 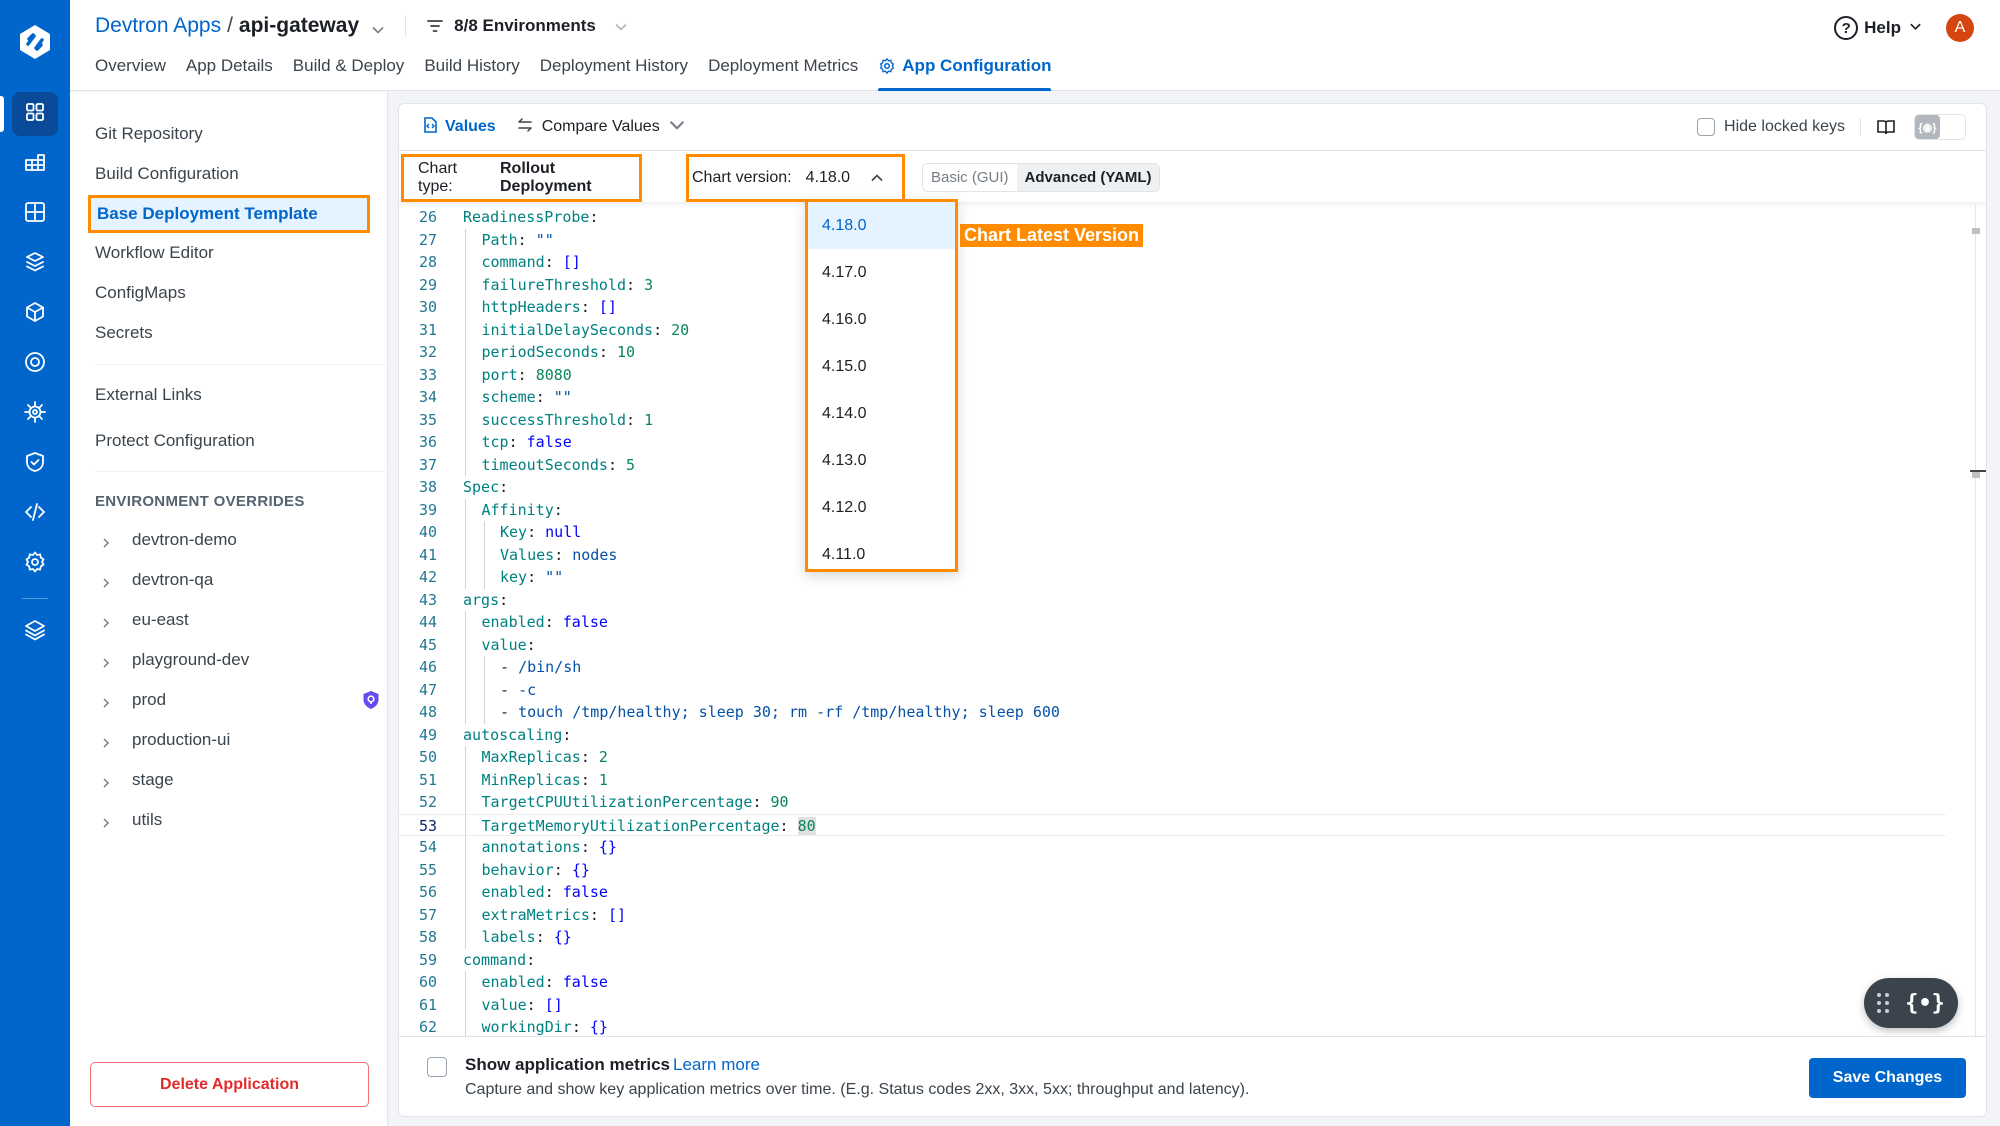 I want to click on code-line: 30 httpHeaders: [], so click(x=1172, y=307).